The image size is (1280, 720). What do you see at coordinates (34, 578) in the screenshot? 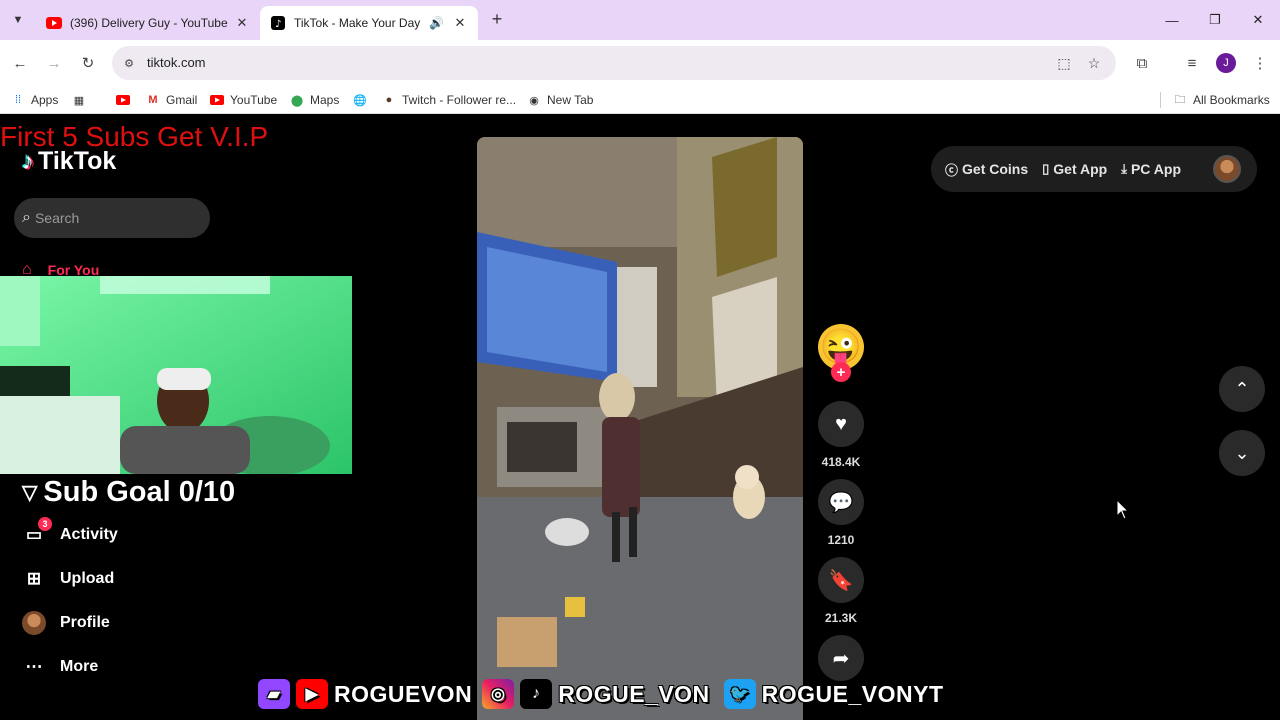
I see `upload-plus-icon: ⊞` at bounding box center [34, 578].